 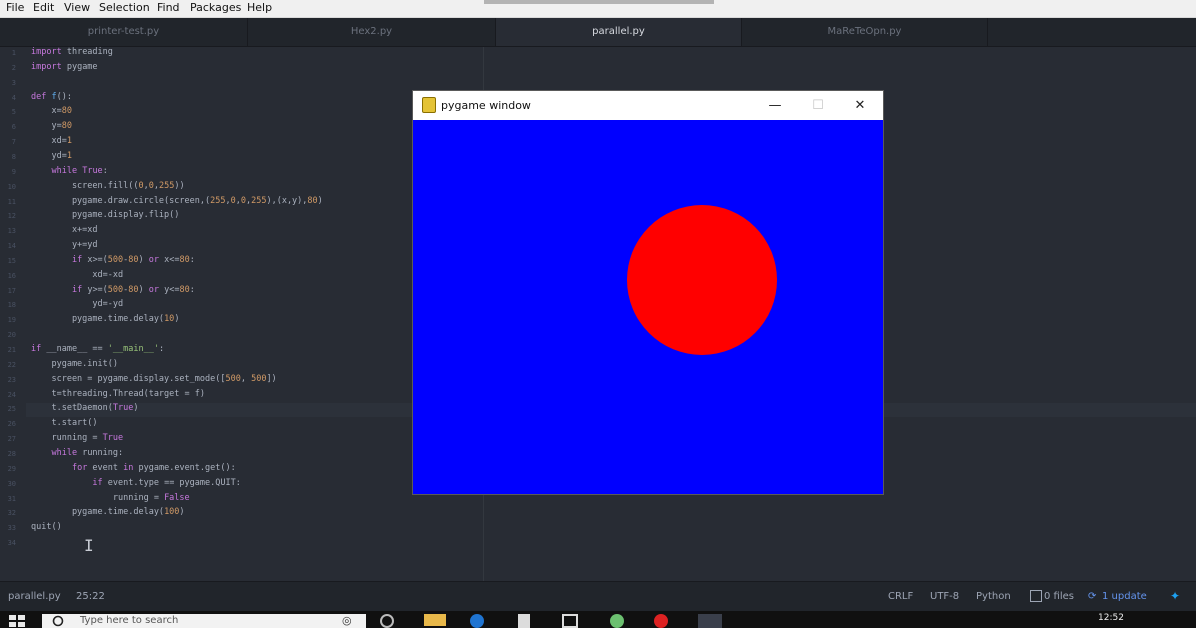 What do you see at coordinates (13, 82) in the screenshot?
I see `line-number: 3` at bounding box center [13, 82].